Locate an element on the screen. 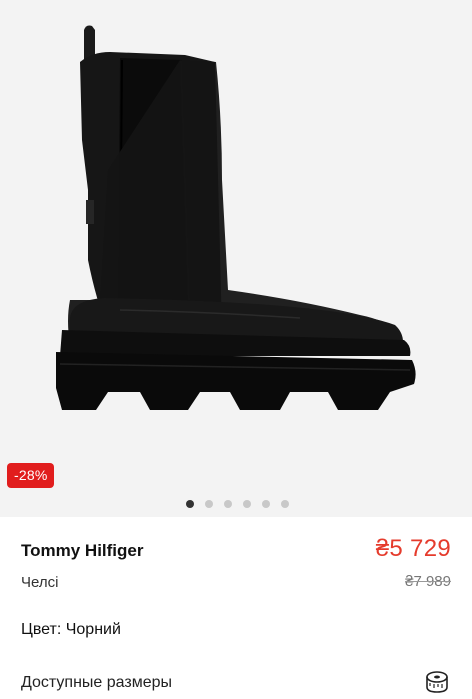 Image resolution: width=472 pixels, height=699 pixels. color-label: Цвет: Чорний is located at coordinates (71, 629).